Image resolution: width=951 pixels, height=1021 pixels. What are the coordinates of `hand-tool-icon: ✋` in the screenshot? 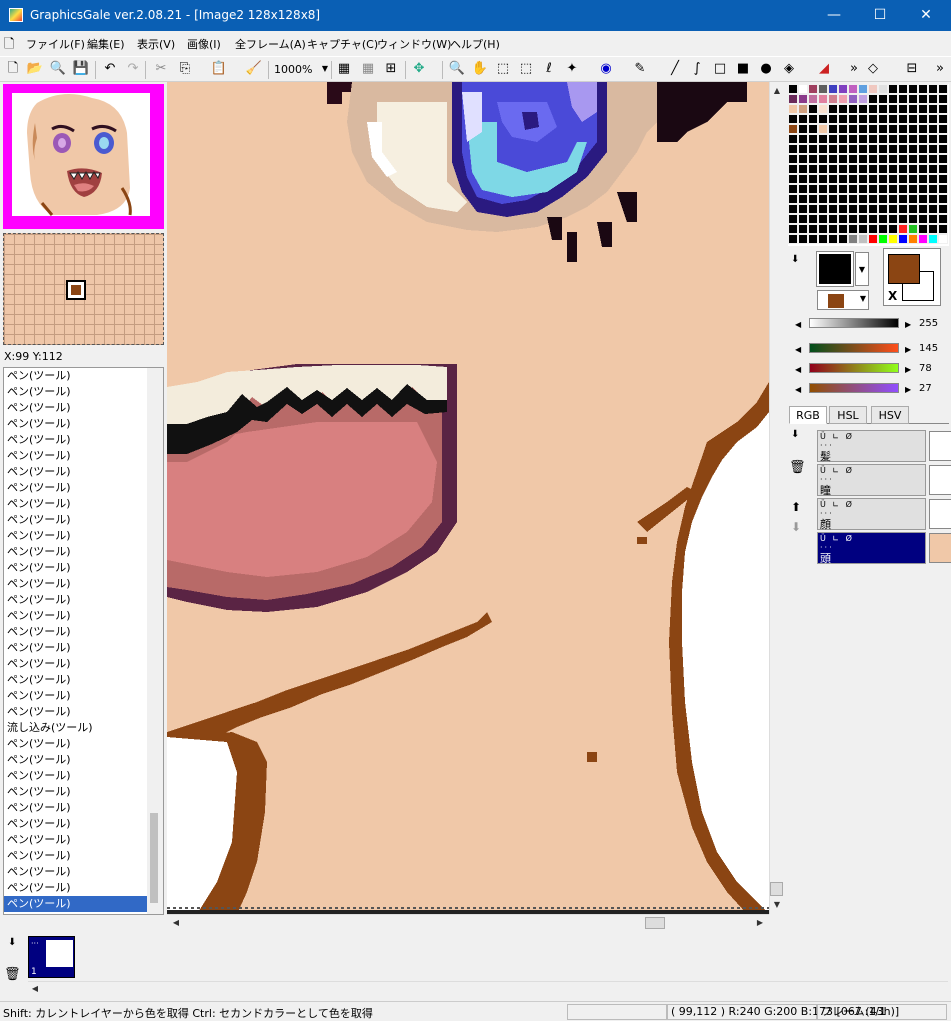 It's located at (480, 69).